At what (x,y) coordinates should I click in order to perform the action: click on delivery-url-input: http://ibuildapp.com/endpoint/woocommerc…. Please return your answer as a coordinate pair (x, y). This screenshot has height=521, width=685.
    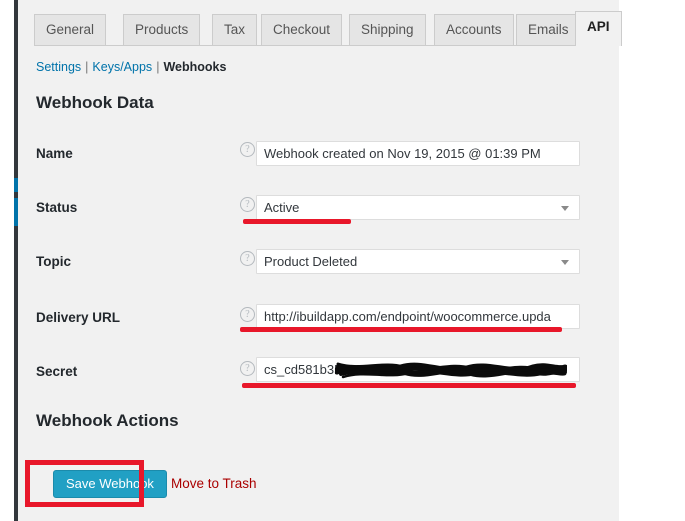
    Looking at the image, I should click on (418, 316).